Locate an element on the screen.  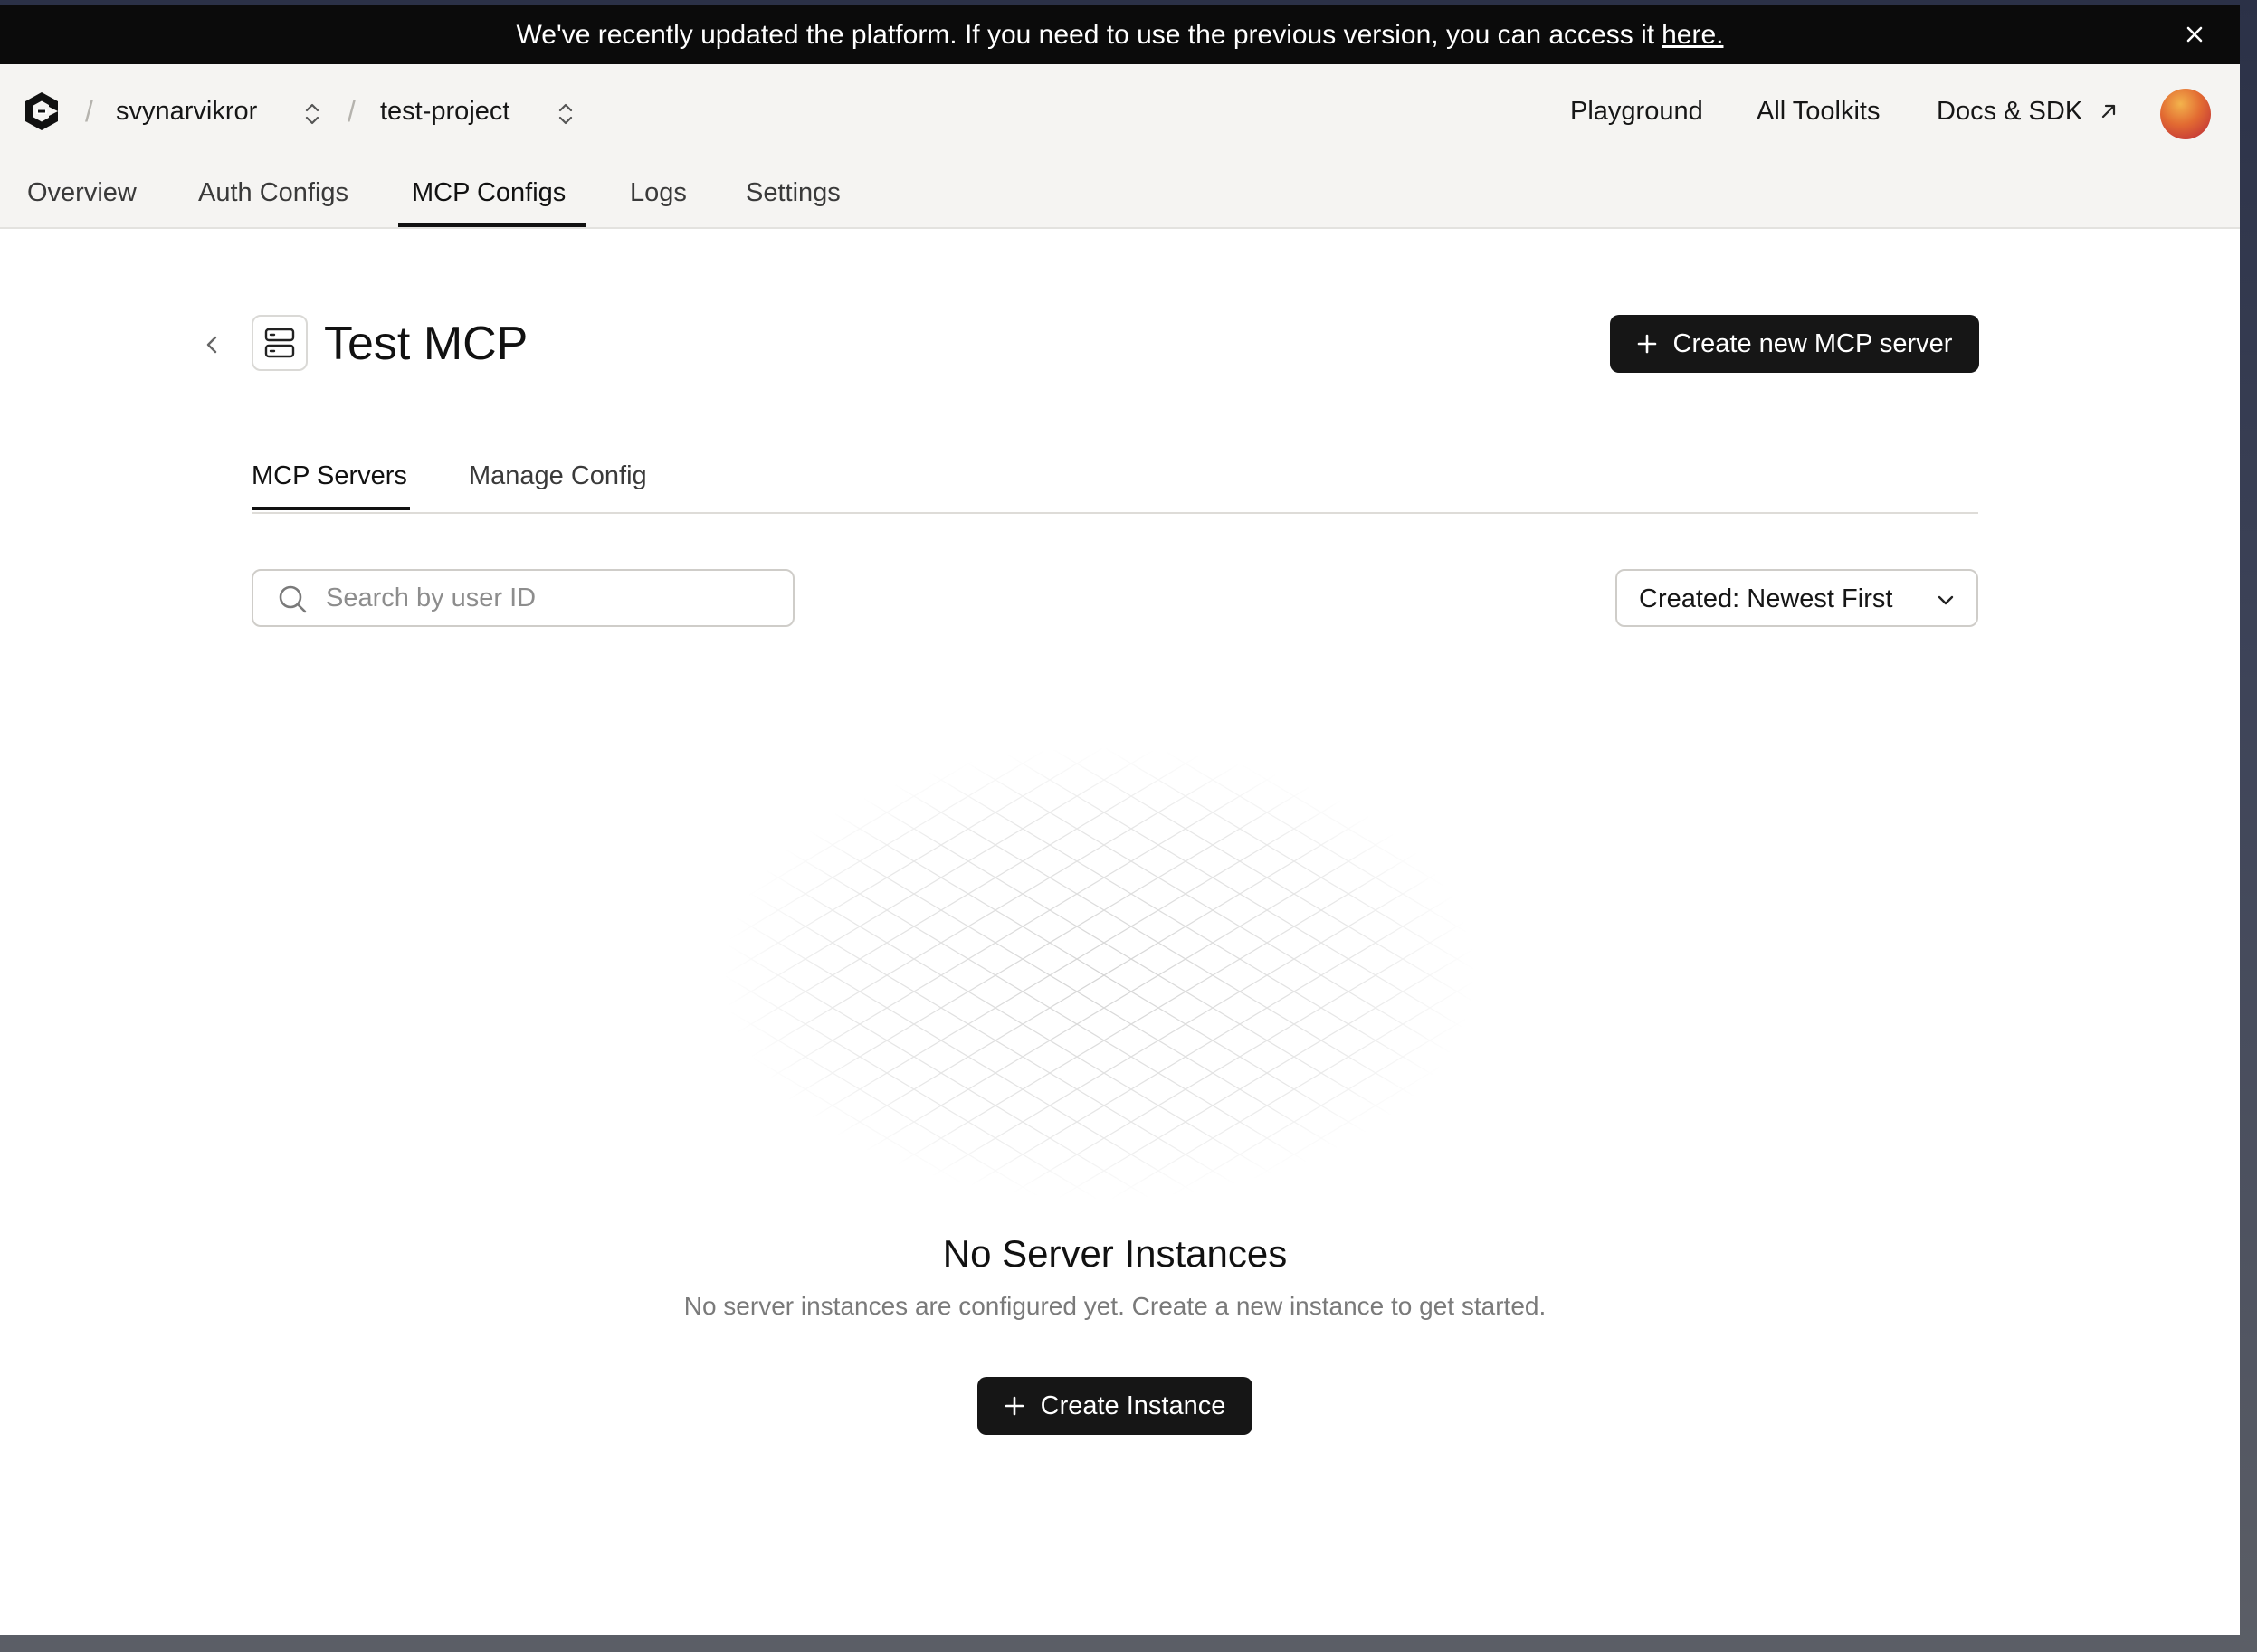
create-instance-button: Create Instance is located at coordinates (1114, 1406).